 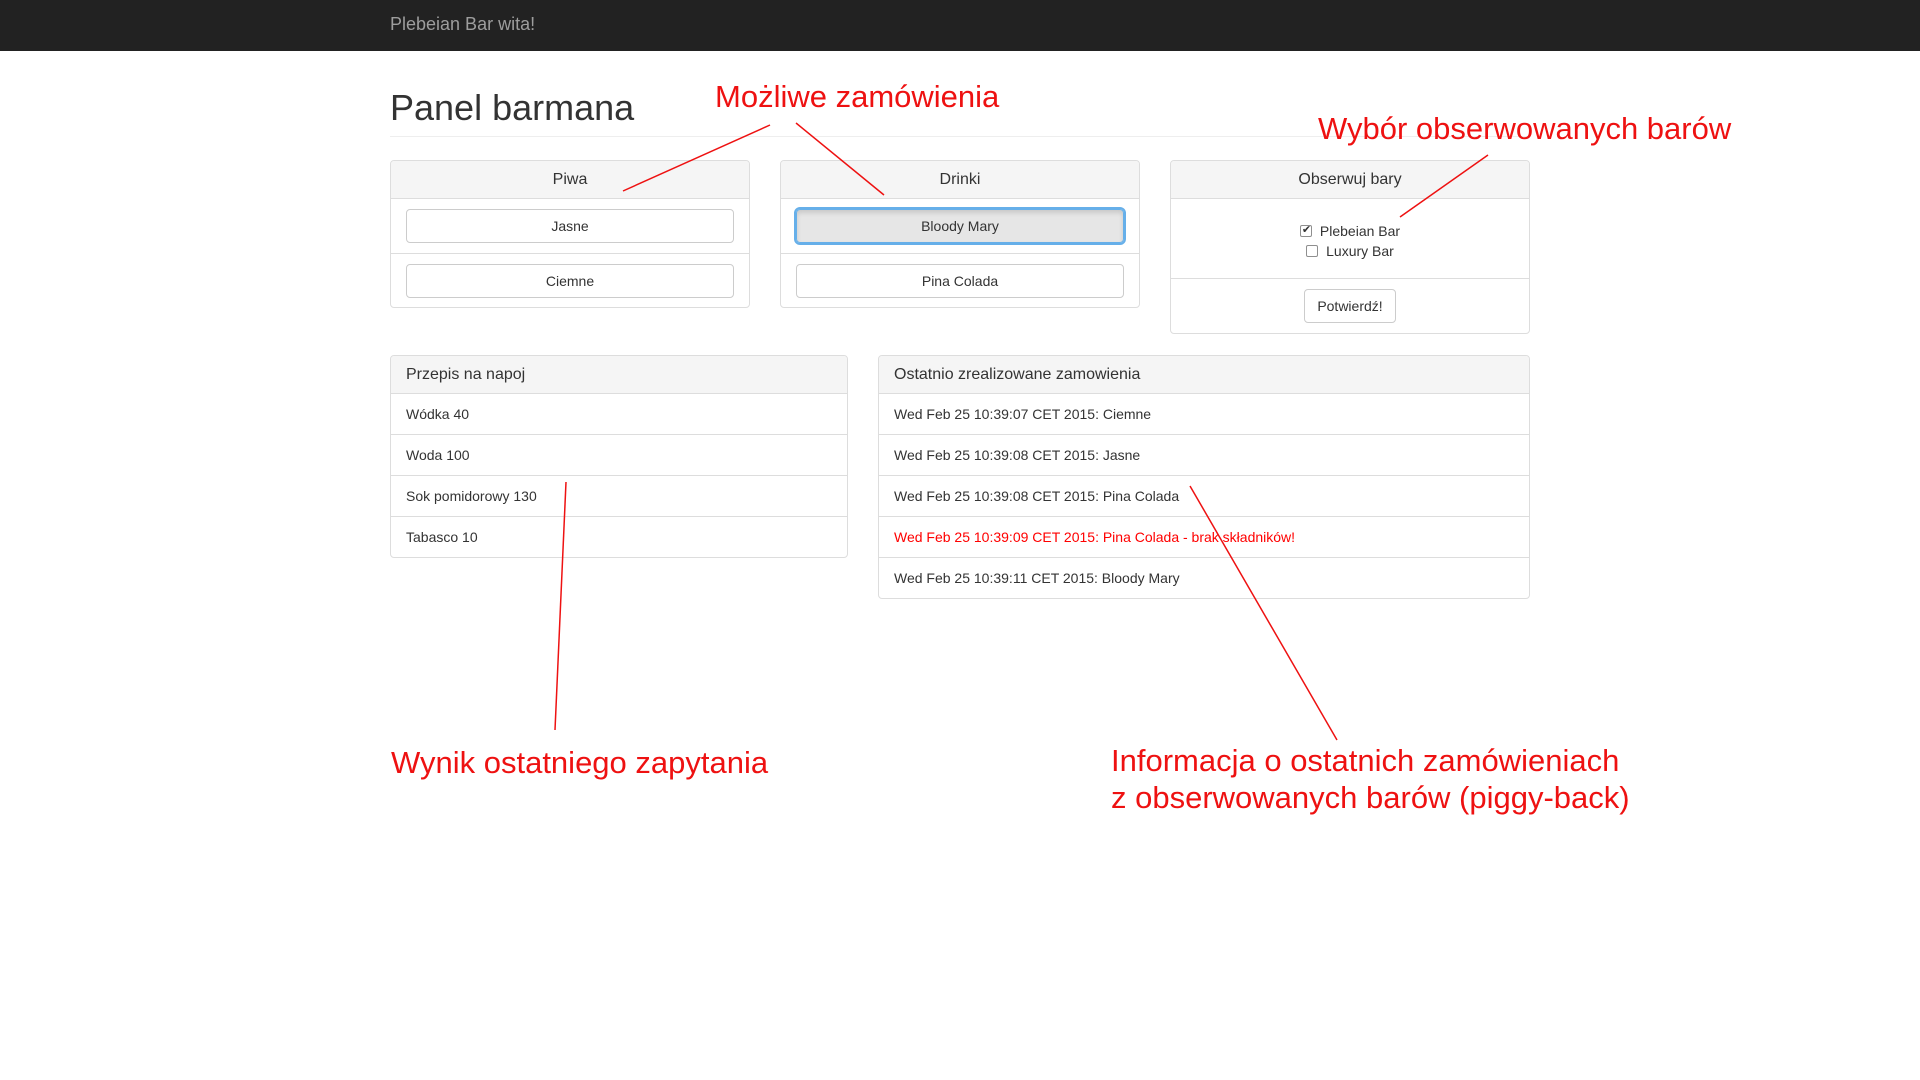 What do you see at coordinates (1360, 251) in the screenshot?
I see `luxury-bar-label: Luxury Bar` at bounding box center [1360, 251].